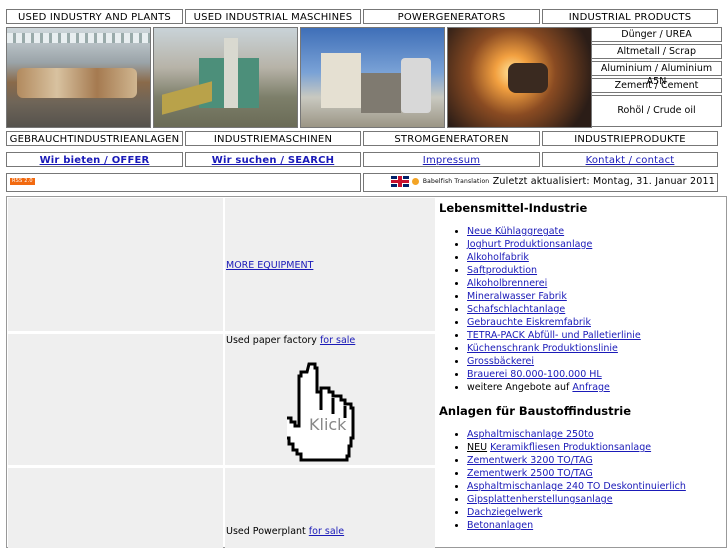 Image resolution: width=727 pixels, height=548 pixels. Describe the element at coordinates (515, 231) in the screenshot. I see `food-link: Neue Kühlaggregate` at that location.